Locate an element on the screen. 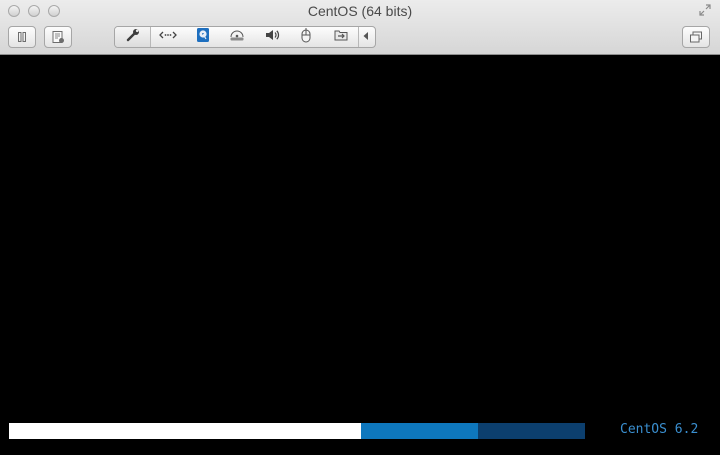 This screenshot has width=720, height=455. device-toolbar is located at coordinates (245, 37).